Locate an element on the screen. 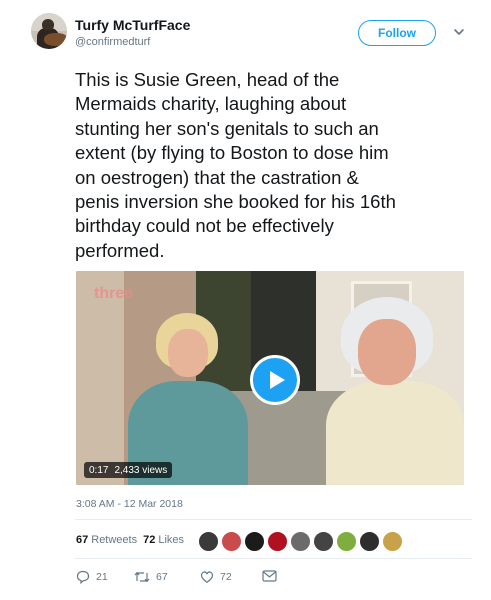 Image resolution: width=491 pixels, height=600 pixels. reply-count: 21 is located at coordinates (102, 577).